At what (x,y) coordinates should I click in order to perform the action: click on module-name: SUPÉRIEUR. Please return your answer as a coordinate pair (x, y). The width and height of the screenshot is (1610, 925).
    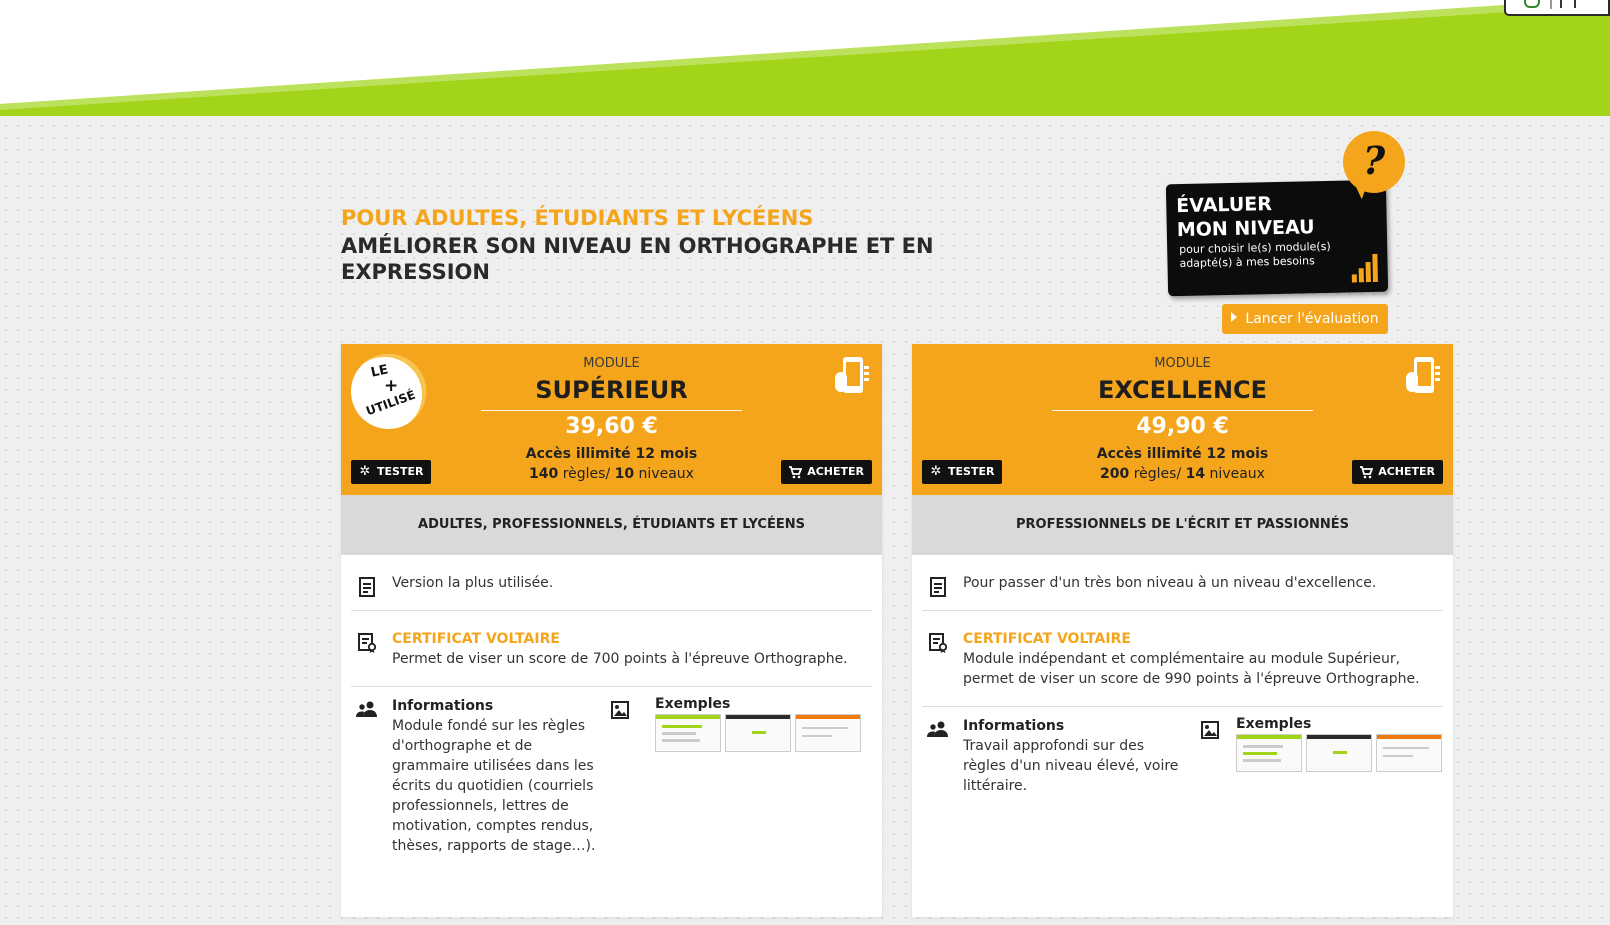
    Looking at the image, I should click on (611, 390).